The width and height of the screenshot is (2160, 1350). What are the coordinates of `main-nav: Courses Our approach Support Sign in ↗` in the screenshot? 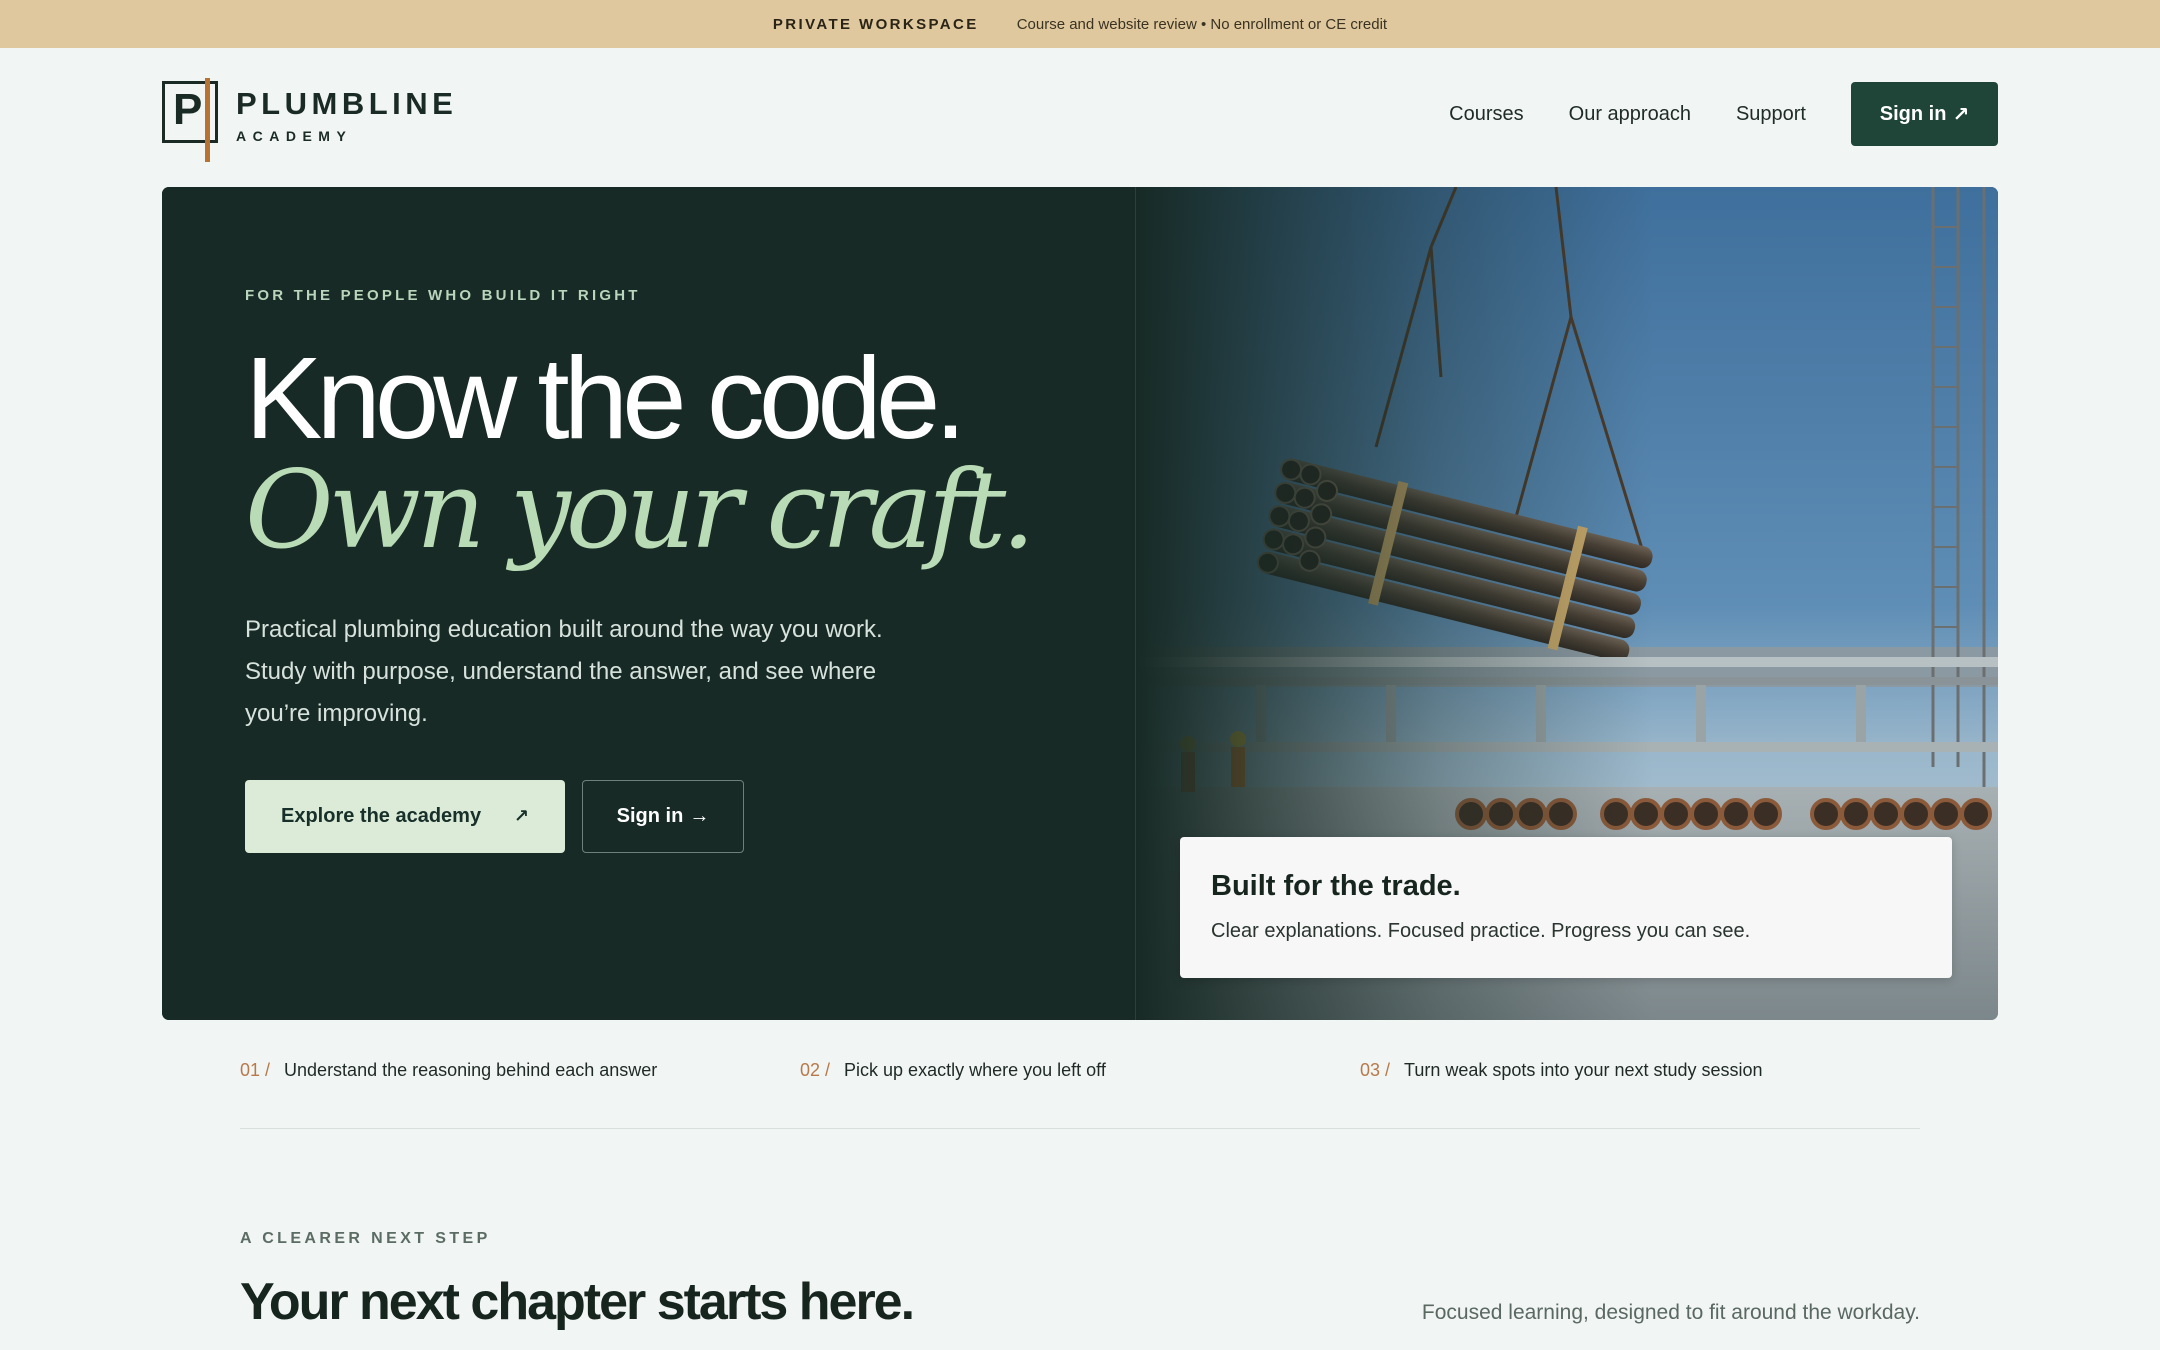 It's located at (1723, 114).